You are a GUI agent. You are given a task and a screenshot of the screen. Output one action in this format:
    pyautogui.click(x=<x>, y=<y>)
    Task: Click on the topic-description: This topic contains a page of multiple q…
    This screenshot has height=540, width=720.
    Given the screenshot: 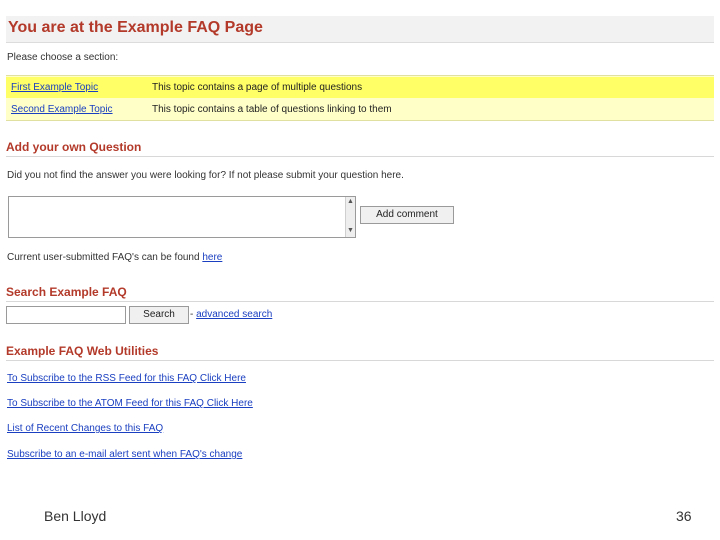 What is the action you would take?
    pyautogui.click(x=257, y=87)
    